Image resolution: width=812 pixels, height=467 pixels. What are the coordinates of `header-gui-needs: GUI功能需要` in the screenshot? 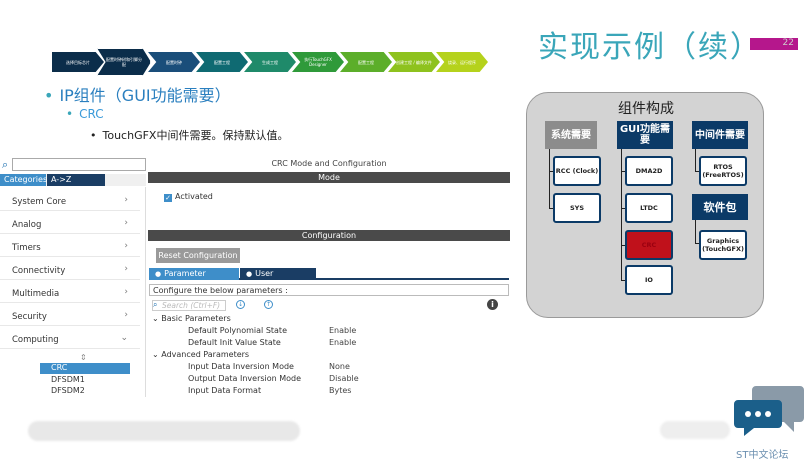 It's located at (645, 135).